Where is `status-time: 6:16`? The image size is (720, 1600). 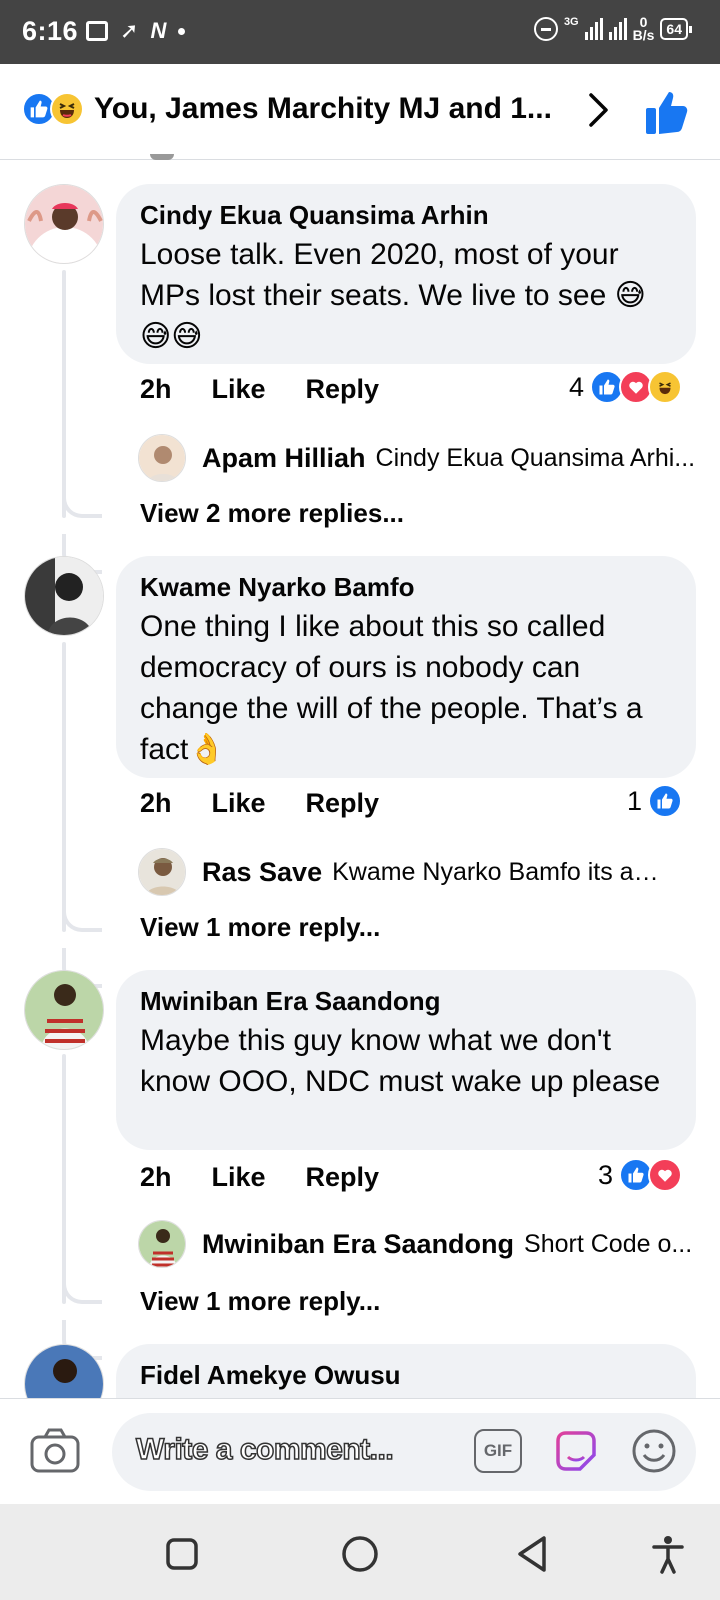 status-time: 6:16 is located at coordinates (50, 31).